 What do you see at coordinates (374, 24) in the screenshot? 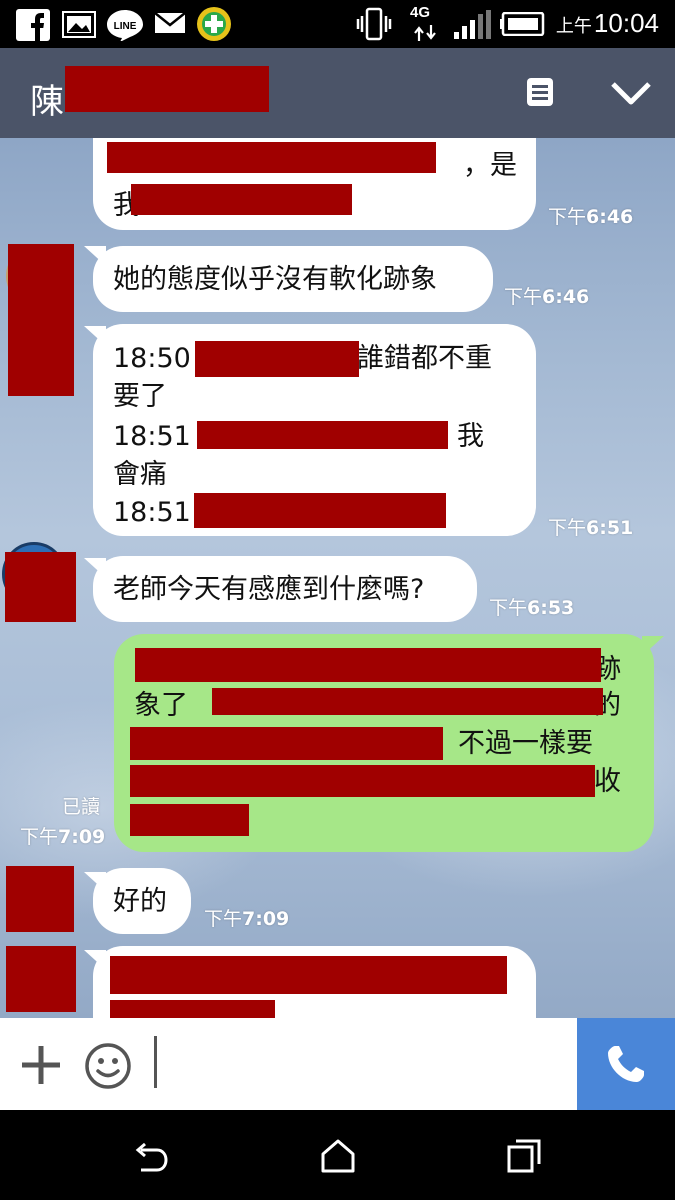
I see `vibrate-icon` at bounding box center [374, 24].